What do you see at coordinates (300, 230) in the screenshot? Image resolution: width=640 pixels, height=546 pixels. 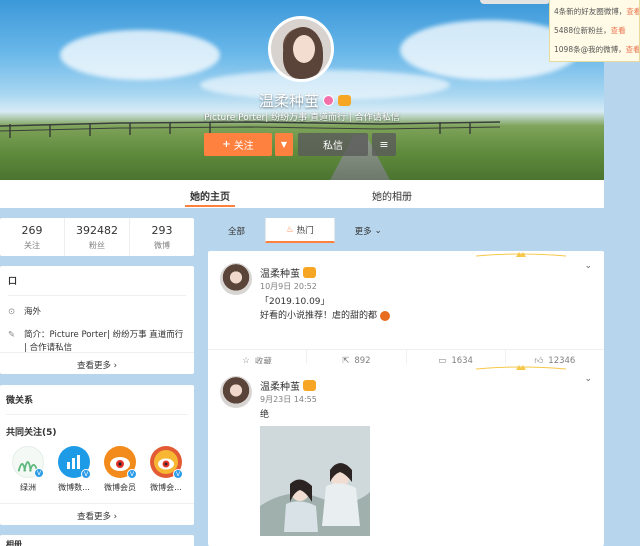 I see `filter-hot: ♨ 热门` at bounding box center [300, 230].